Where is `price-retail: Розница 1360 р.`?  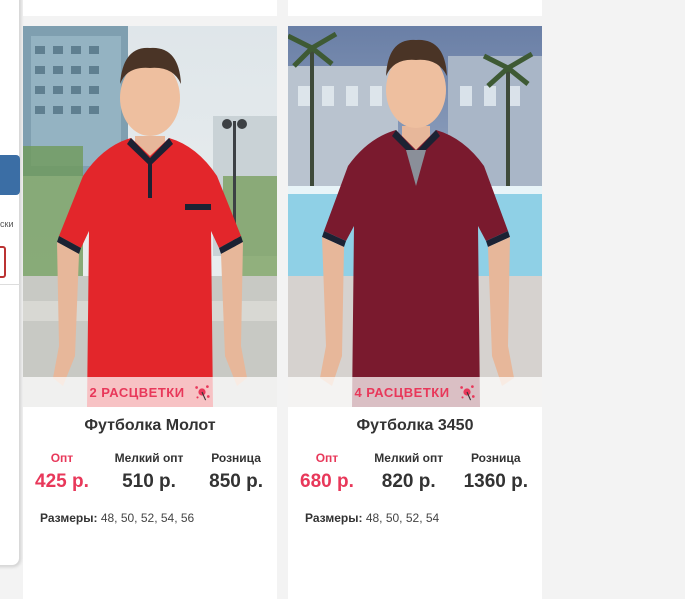
price-retail: Розница 1360 р. is located at coordinates (496, 472).